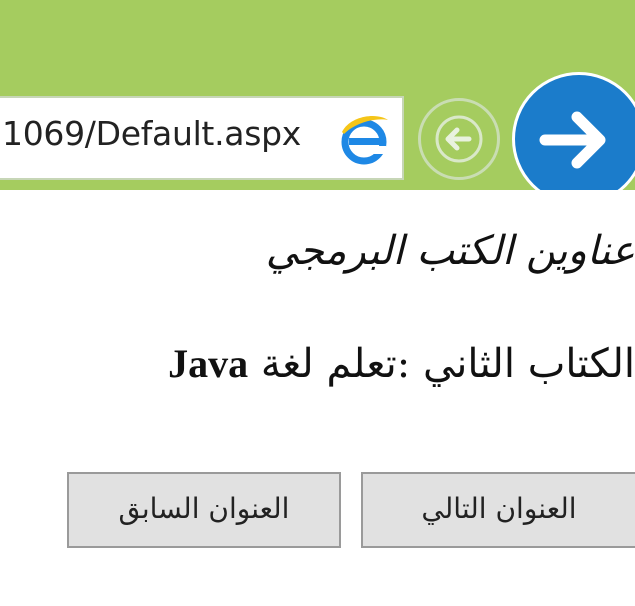 This screenshot has height=606, width=635. Describe the element at coordinates (447, 364) in the screenshot. I see `book-line-prefix: الكتاب الثاني :تعلم لغة` at that location.